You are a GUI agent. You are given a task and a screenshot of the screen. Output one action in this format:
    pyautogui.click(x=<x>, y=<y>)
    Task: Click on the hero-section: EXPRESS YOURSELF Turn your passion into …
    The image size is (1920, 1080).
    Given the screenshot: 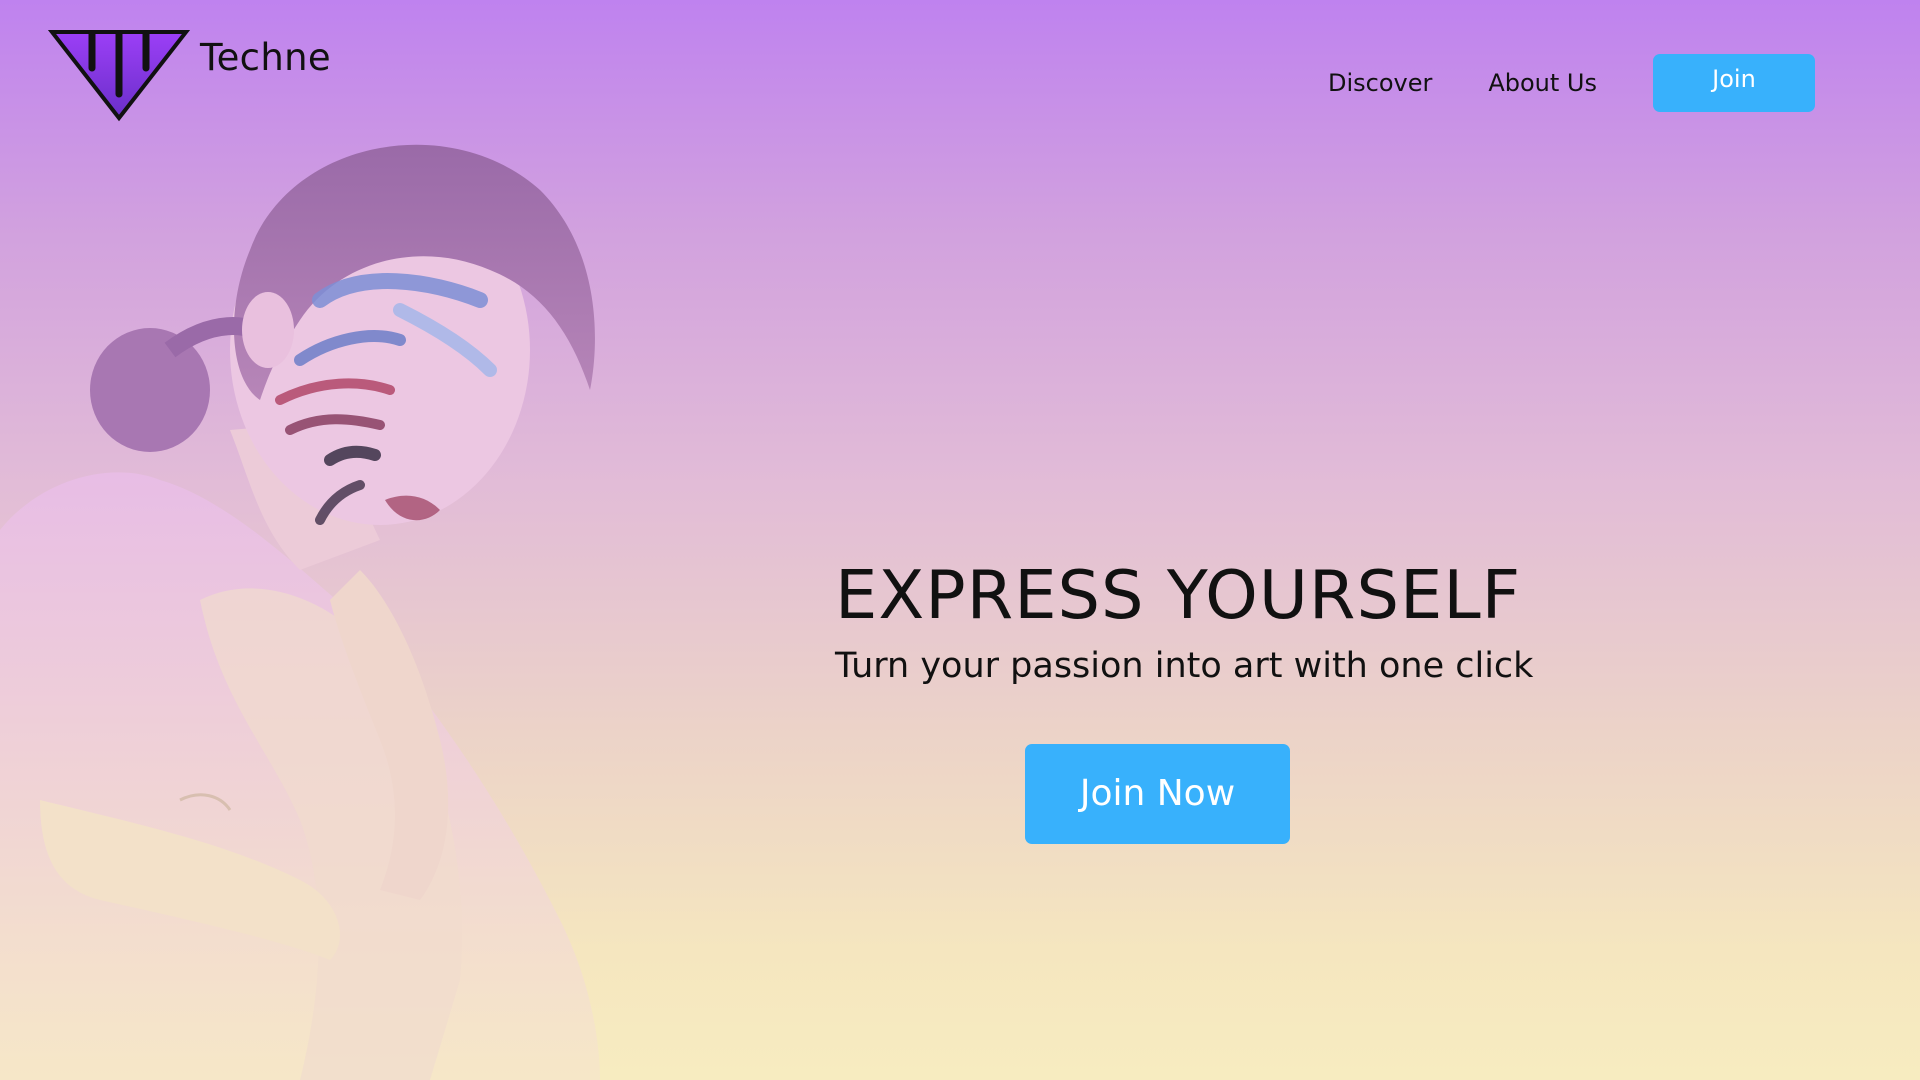 What is the action you would take?
    pyautogui.click(x=1184, y=623)
    